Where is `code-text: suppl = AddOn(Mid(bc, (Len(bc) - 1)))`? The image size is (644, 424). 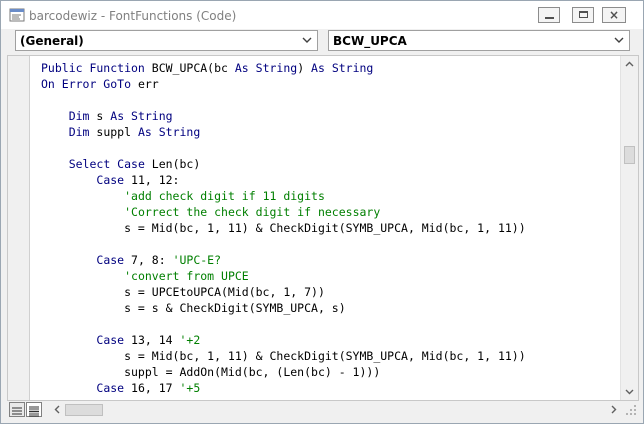 code-text: suppl = AddOn(Mid(bc, (Len(bc) - 1))) is located at coordinates (211, 372).